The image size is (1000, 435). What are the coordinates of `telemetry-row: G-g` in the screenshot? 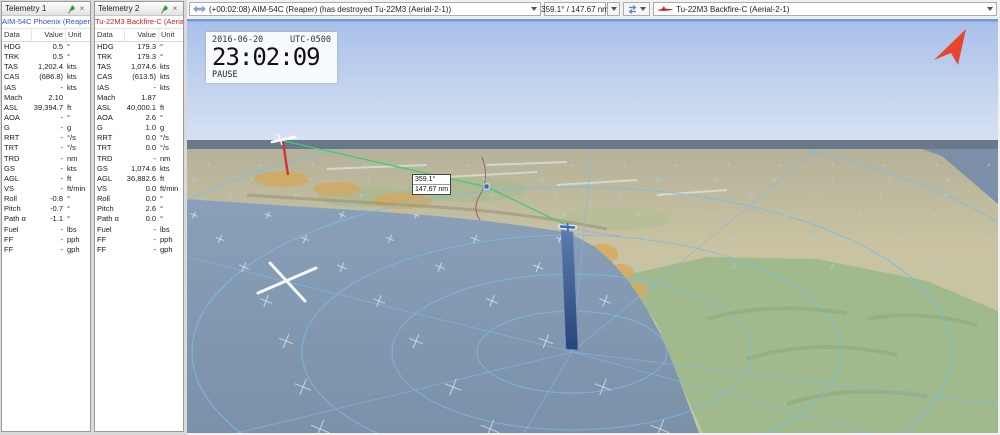 It's located at (38, 128).